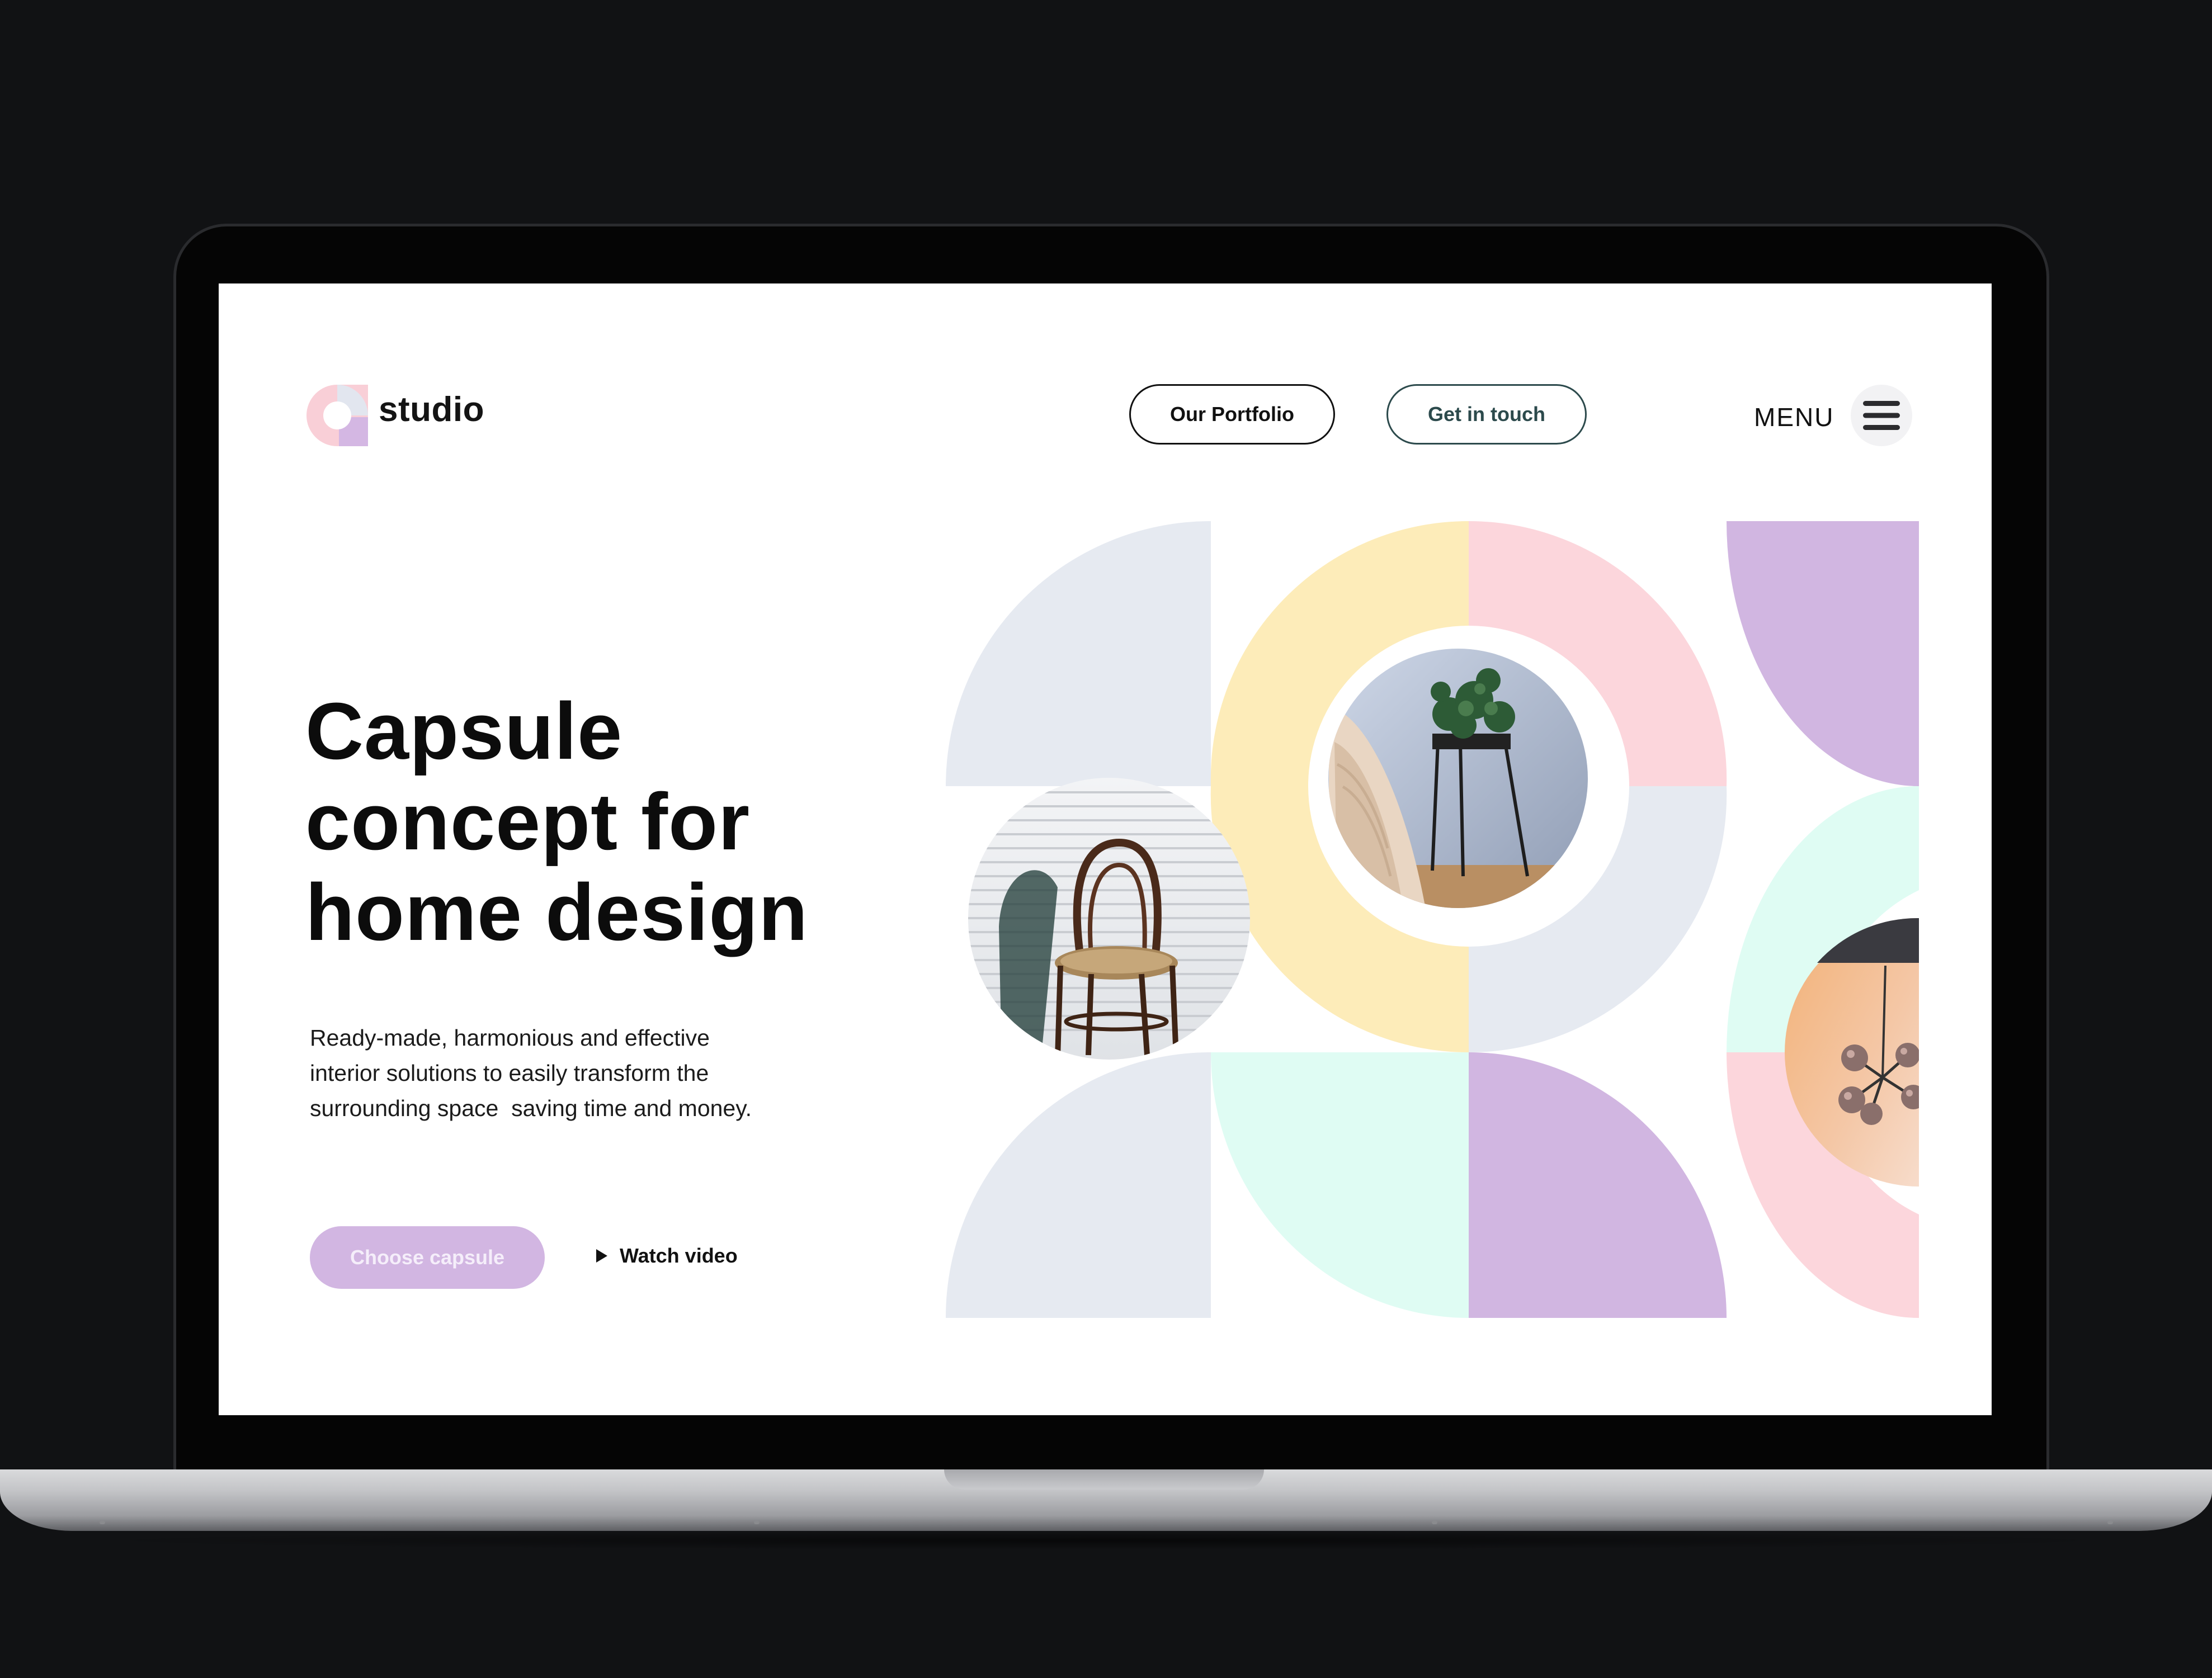 This screenshot has height=1678, width=2212. I want to click on hamburger-icon, so click(1882, 415).